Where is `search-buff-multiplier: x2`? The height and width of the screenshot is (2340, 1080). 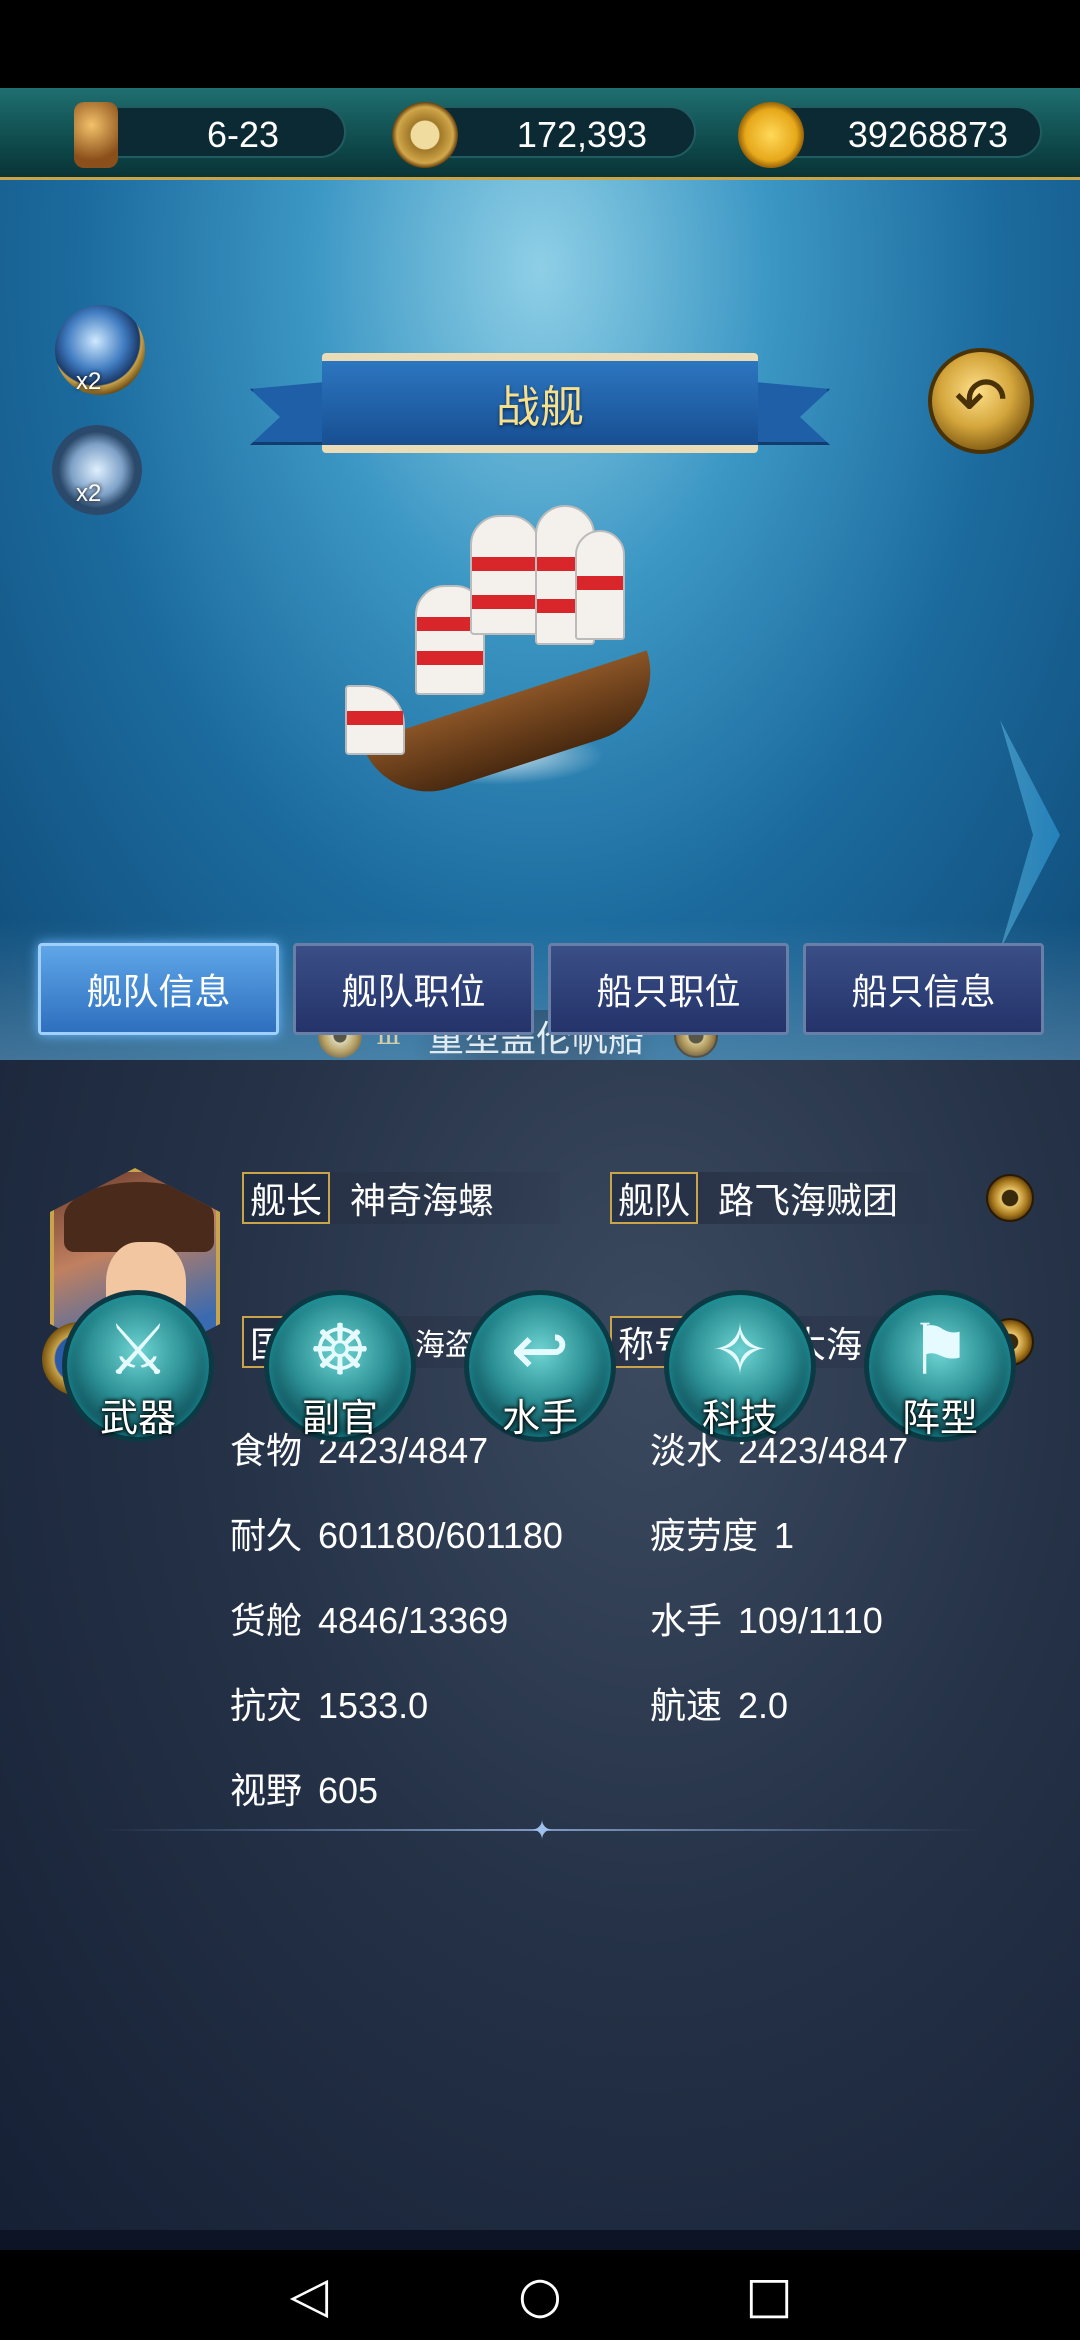 search-buff-multiplier: x2 is located at coordinates (89, 381).